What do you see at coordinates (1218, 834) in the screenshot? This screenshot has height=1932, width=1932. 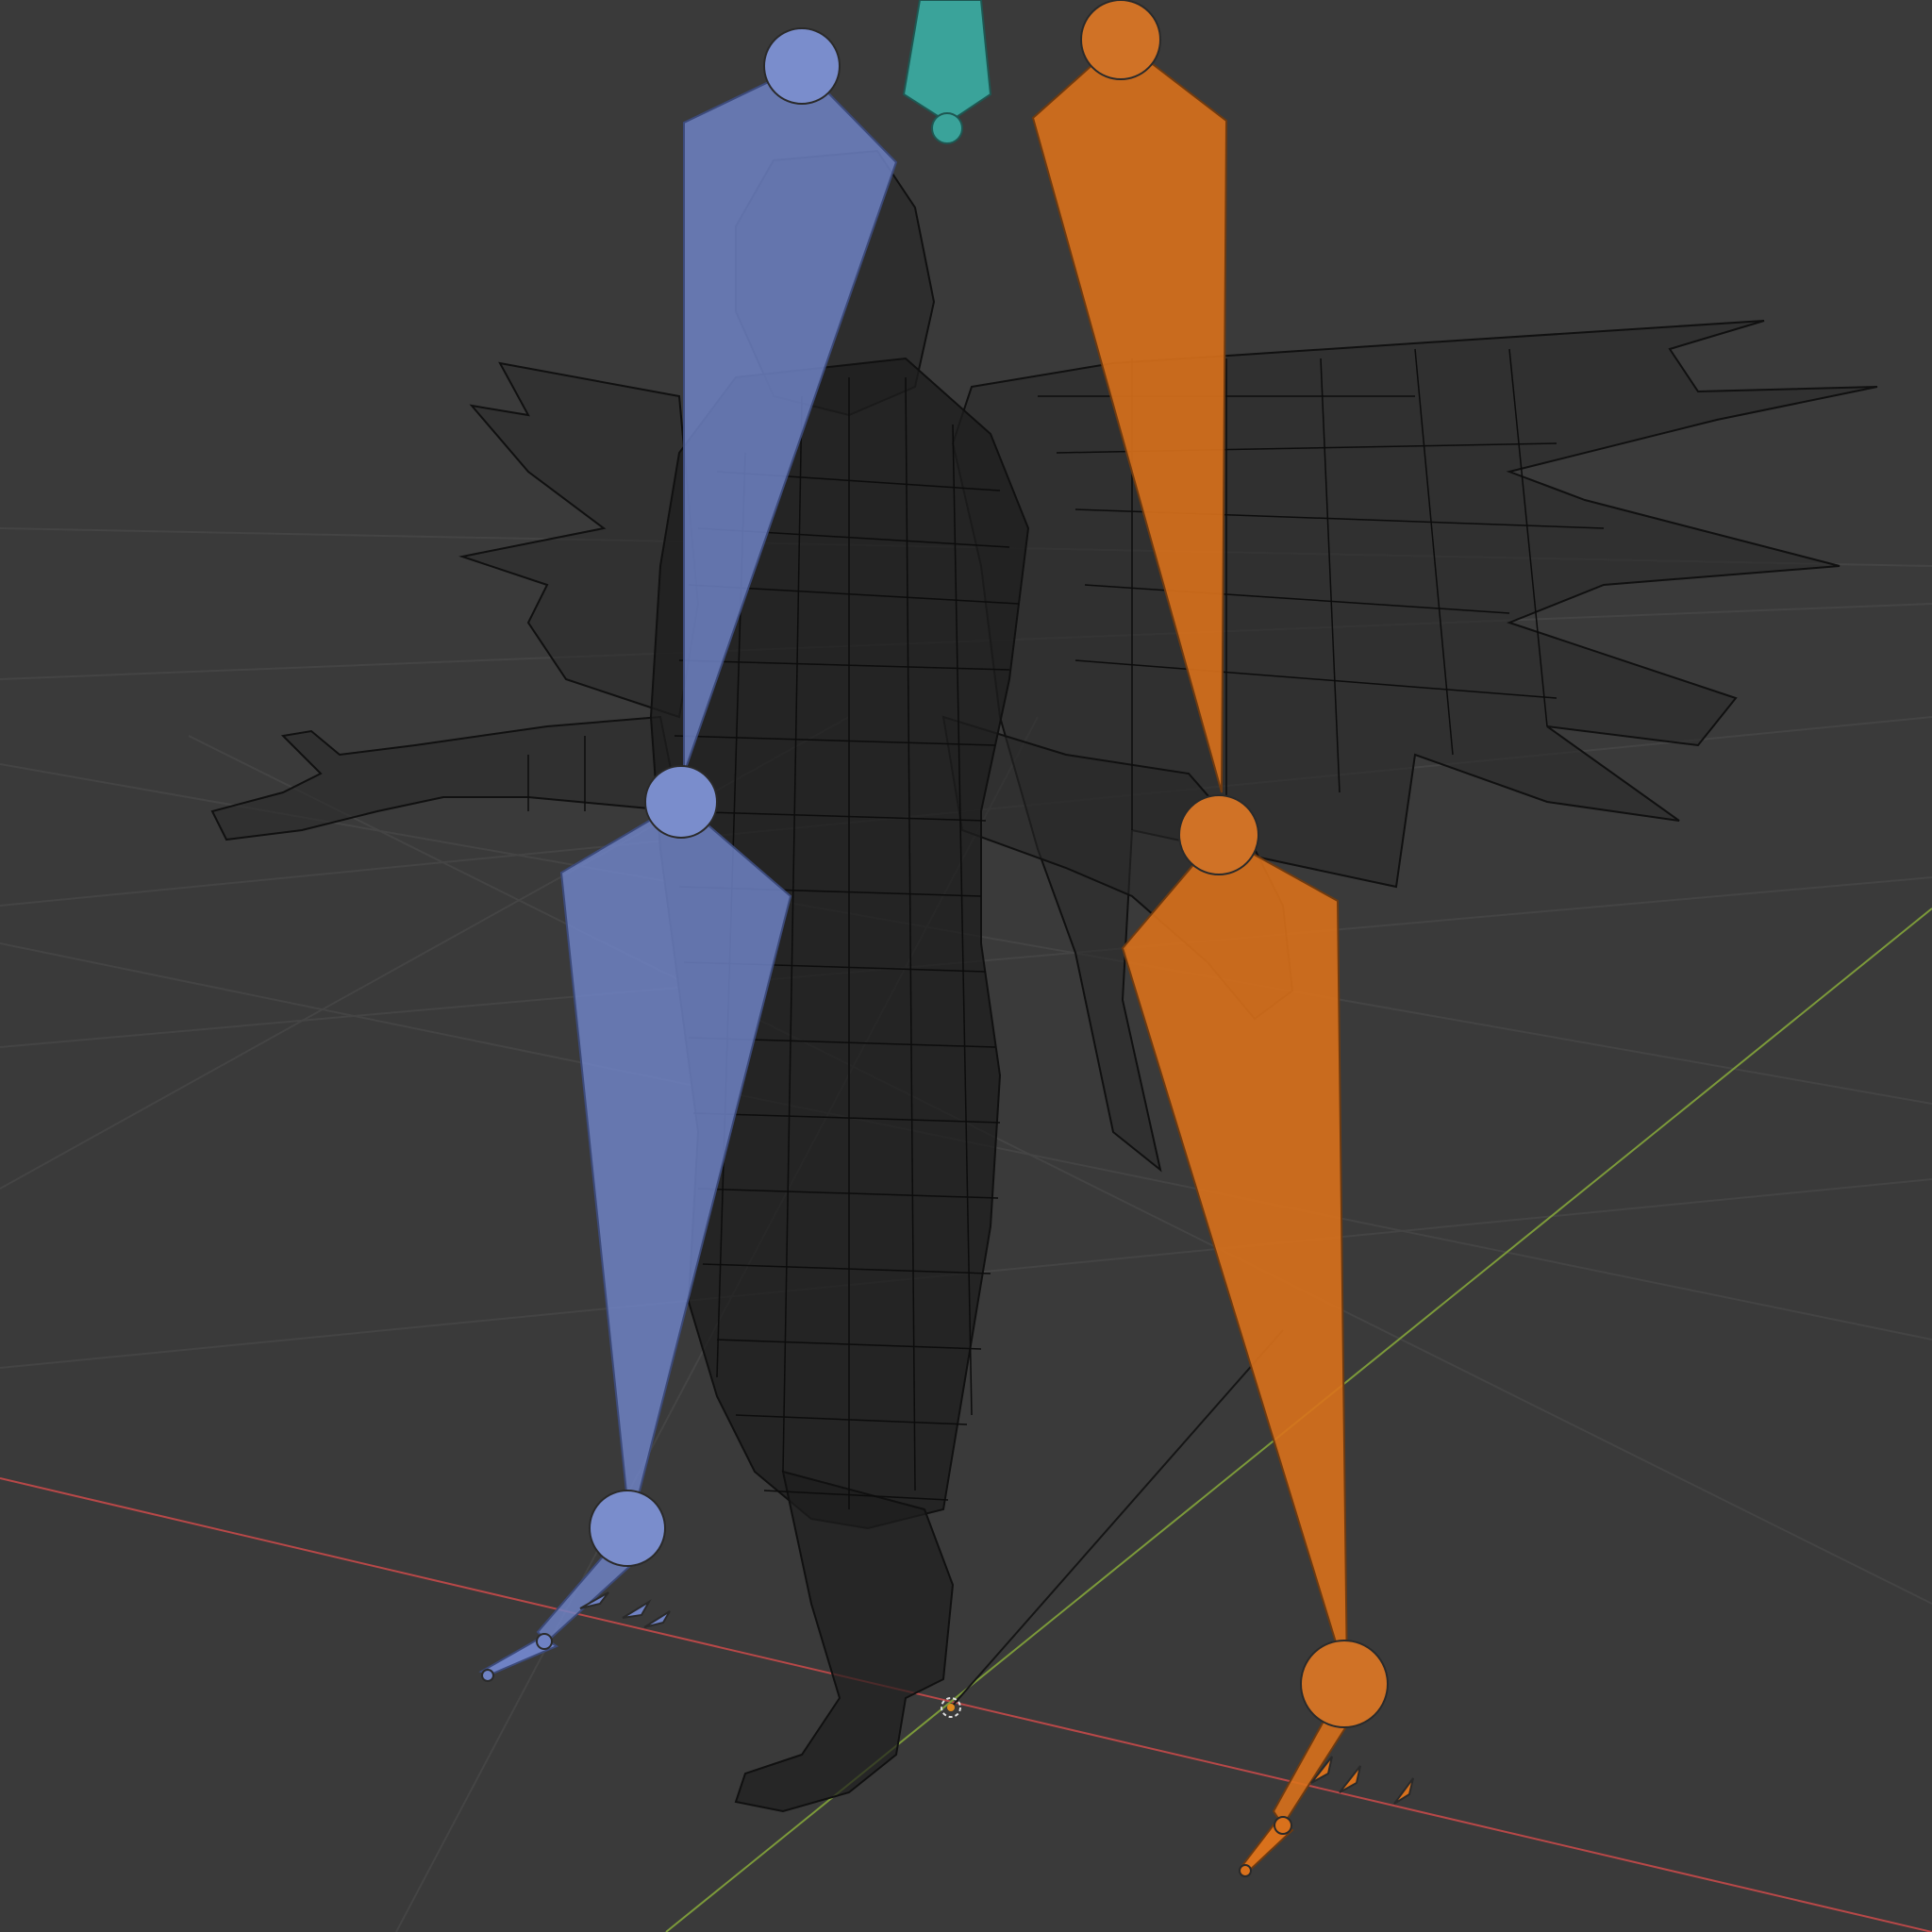 I see `right-knee-joint` at bounding box center [1218, 834].